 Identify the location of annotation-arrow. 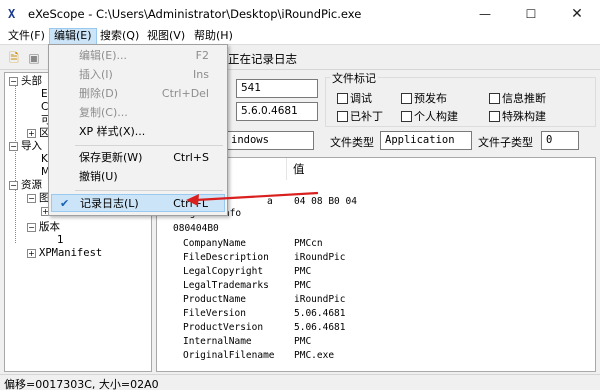
(252, 198).